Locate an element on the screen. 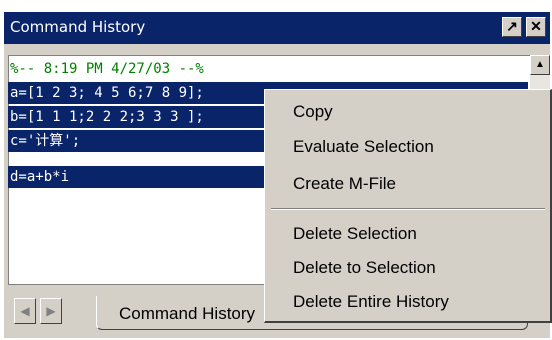 This screenshot has width=552, height=340. menu-separator is located at coordinates (408, 209).